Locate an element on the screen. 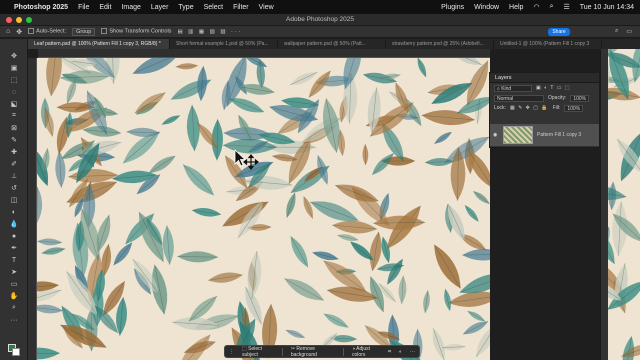 This screenshot has width=640, height=360. fill-field: 100% is located at coordinates (574, 108).